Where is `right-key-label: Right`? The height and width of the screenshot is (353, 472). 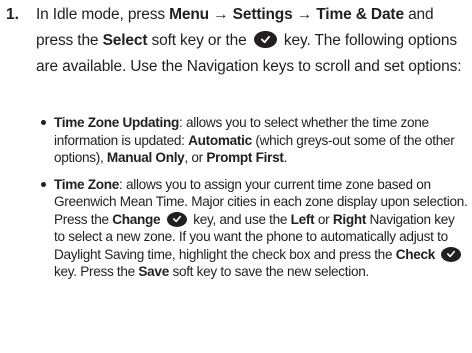
right-key-label: Right is located at coordinates (349, 219).